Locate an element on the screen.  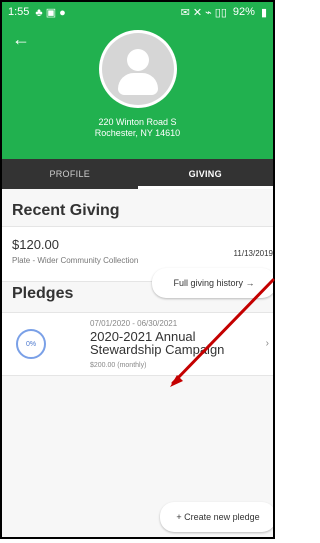
avatar-ring is located at coordinates (137, 69).